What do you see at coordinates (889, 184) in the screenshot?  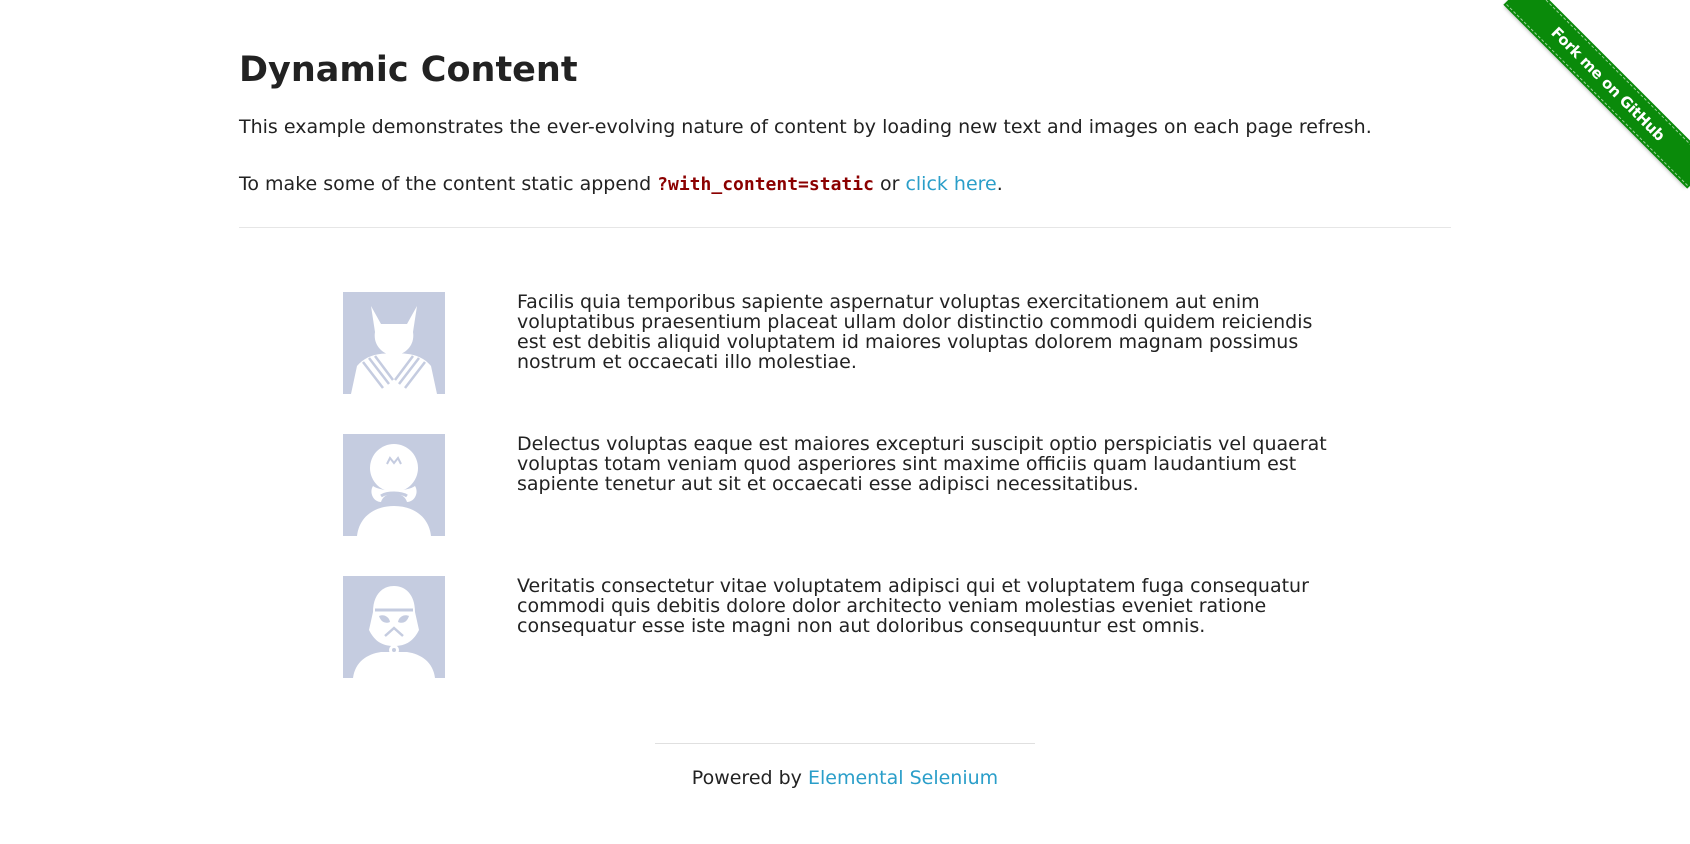 I see `static-note-middle: or` at bounding box center [889, 184].